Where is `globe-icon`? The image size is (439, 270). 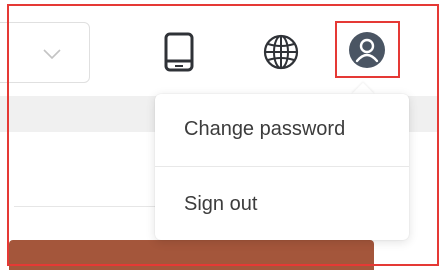 globe-icon is located at coordinates (281, 52).